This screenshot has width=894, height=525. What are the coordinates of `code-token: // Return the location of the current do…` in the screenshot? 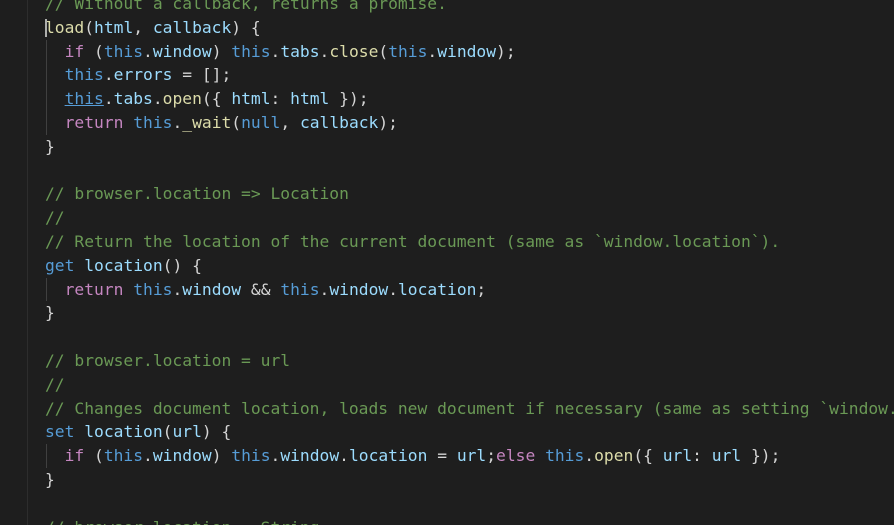 It's located at (413, 241).